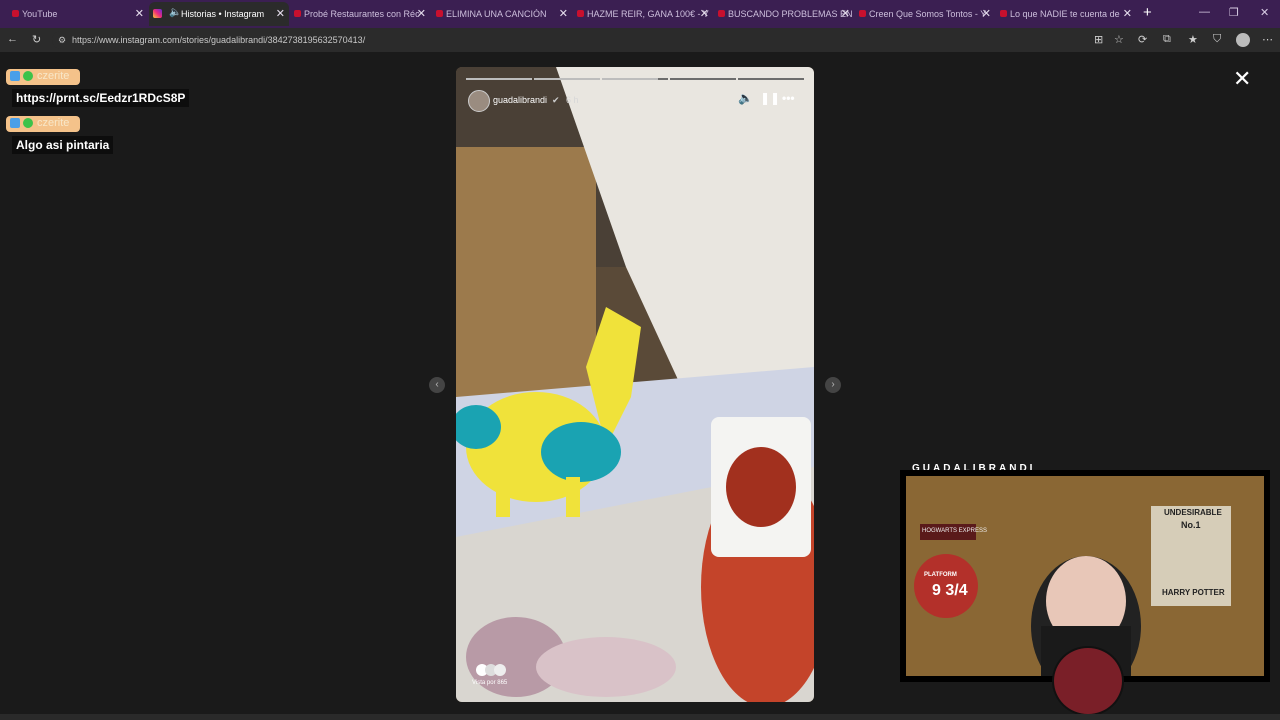 This screenshot has width=1280, height=720. I want to click on minimize-icon: —, so click(1204, 12).